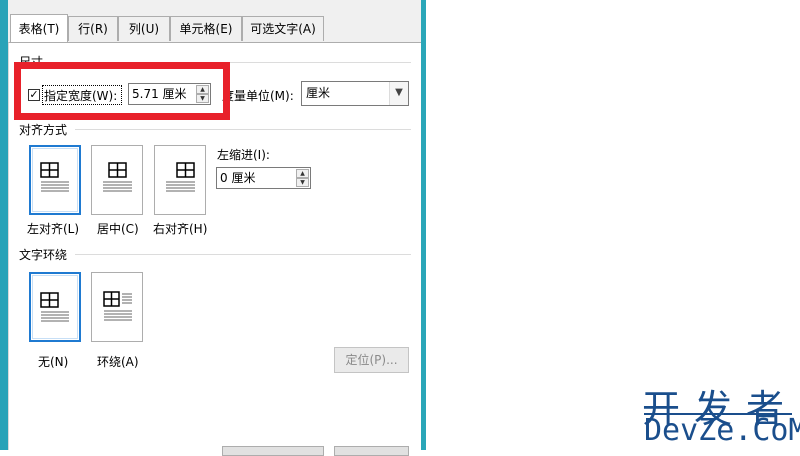 Image resolution: width=800 pixels, height=456 pixels. Describe the element at coordinates (263, 178) in the screenshot. I see `indent-spinbox: 0 厘米 ▲ ▼` at that location.